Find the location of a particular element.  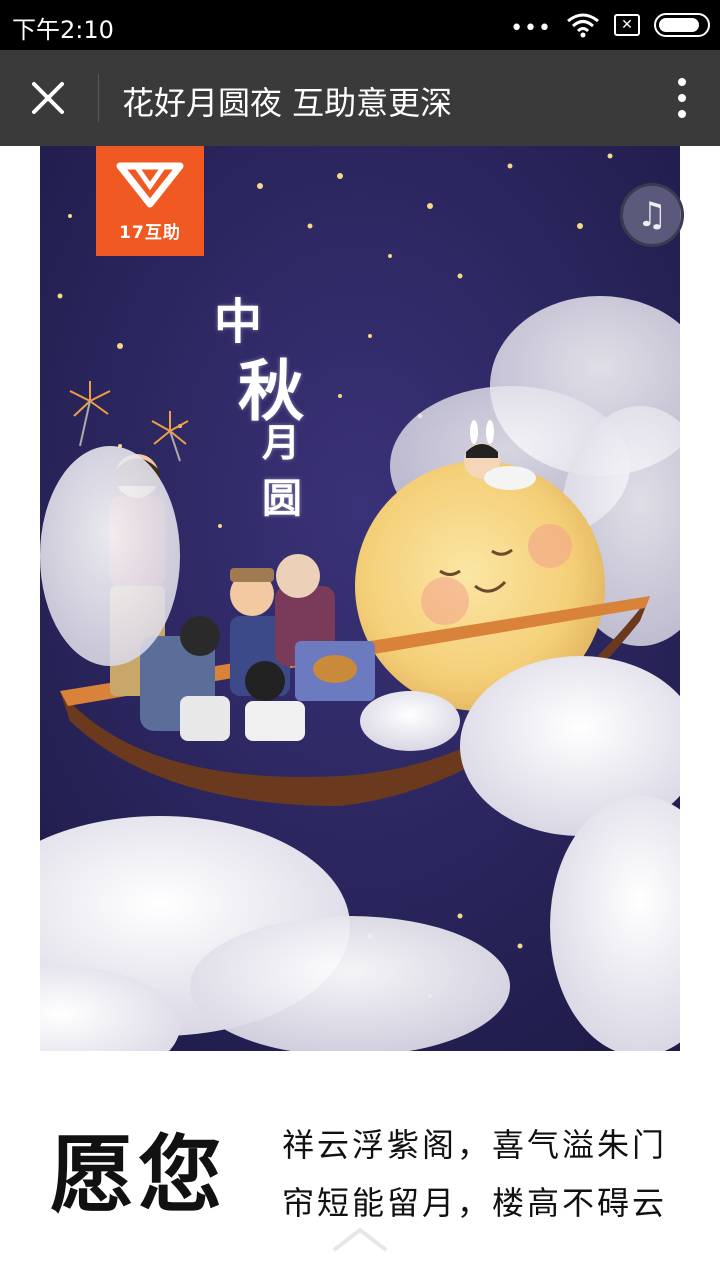

title-bar: 花好月圆夜 互助意更深 is located at coordinates (360, 98).